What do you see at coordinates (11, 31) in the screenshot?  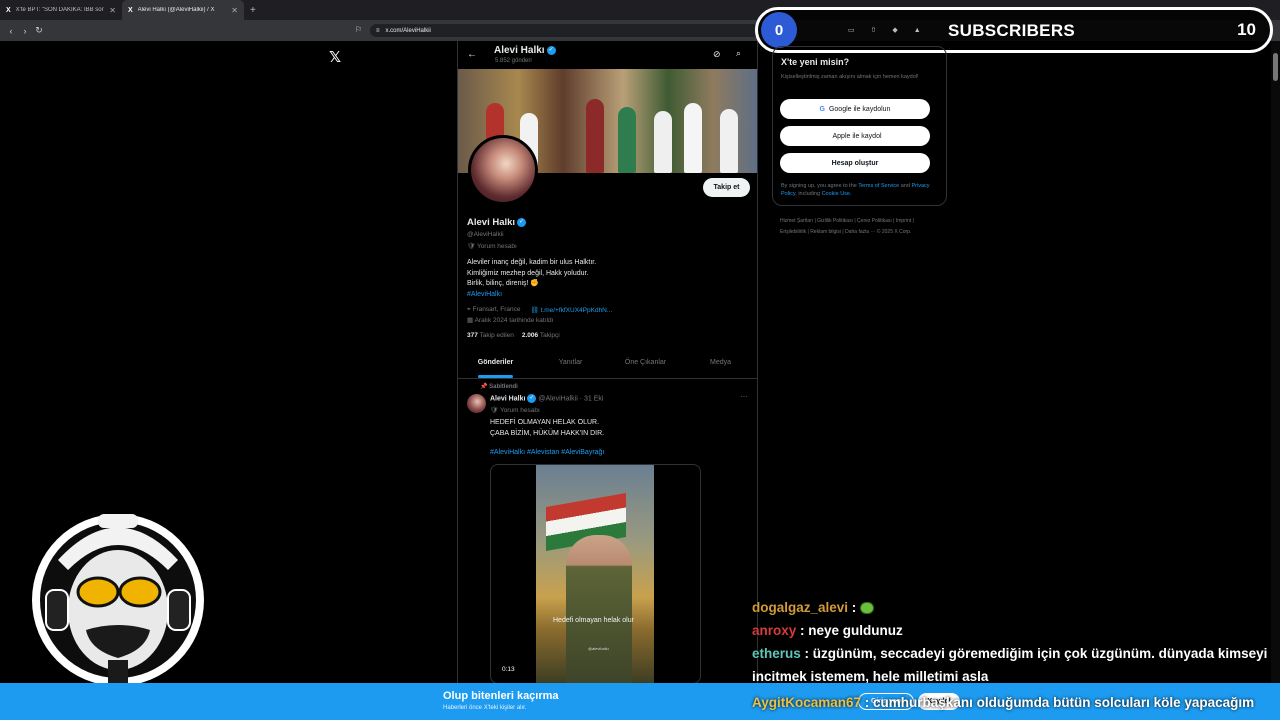 I see `back-icon: ‹` at bounding box center [11, 31].